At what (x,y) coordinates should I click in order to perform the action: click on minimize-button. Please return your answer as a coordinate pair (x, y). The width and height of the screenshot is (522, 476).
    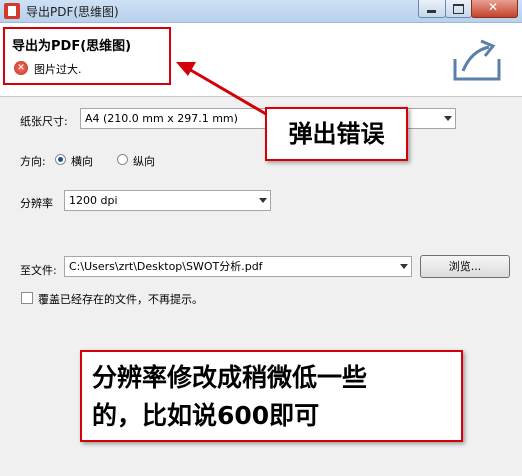
    Looking at the image, I should click on (432, 9).